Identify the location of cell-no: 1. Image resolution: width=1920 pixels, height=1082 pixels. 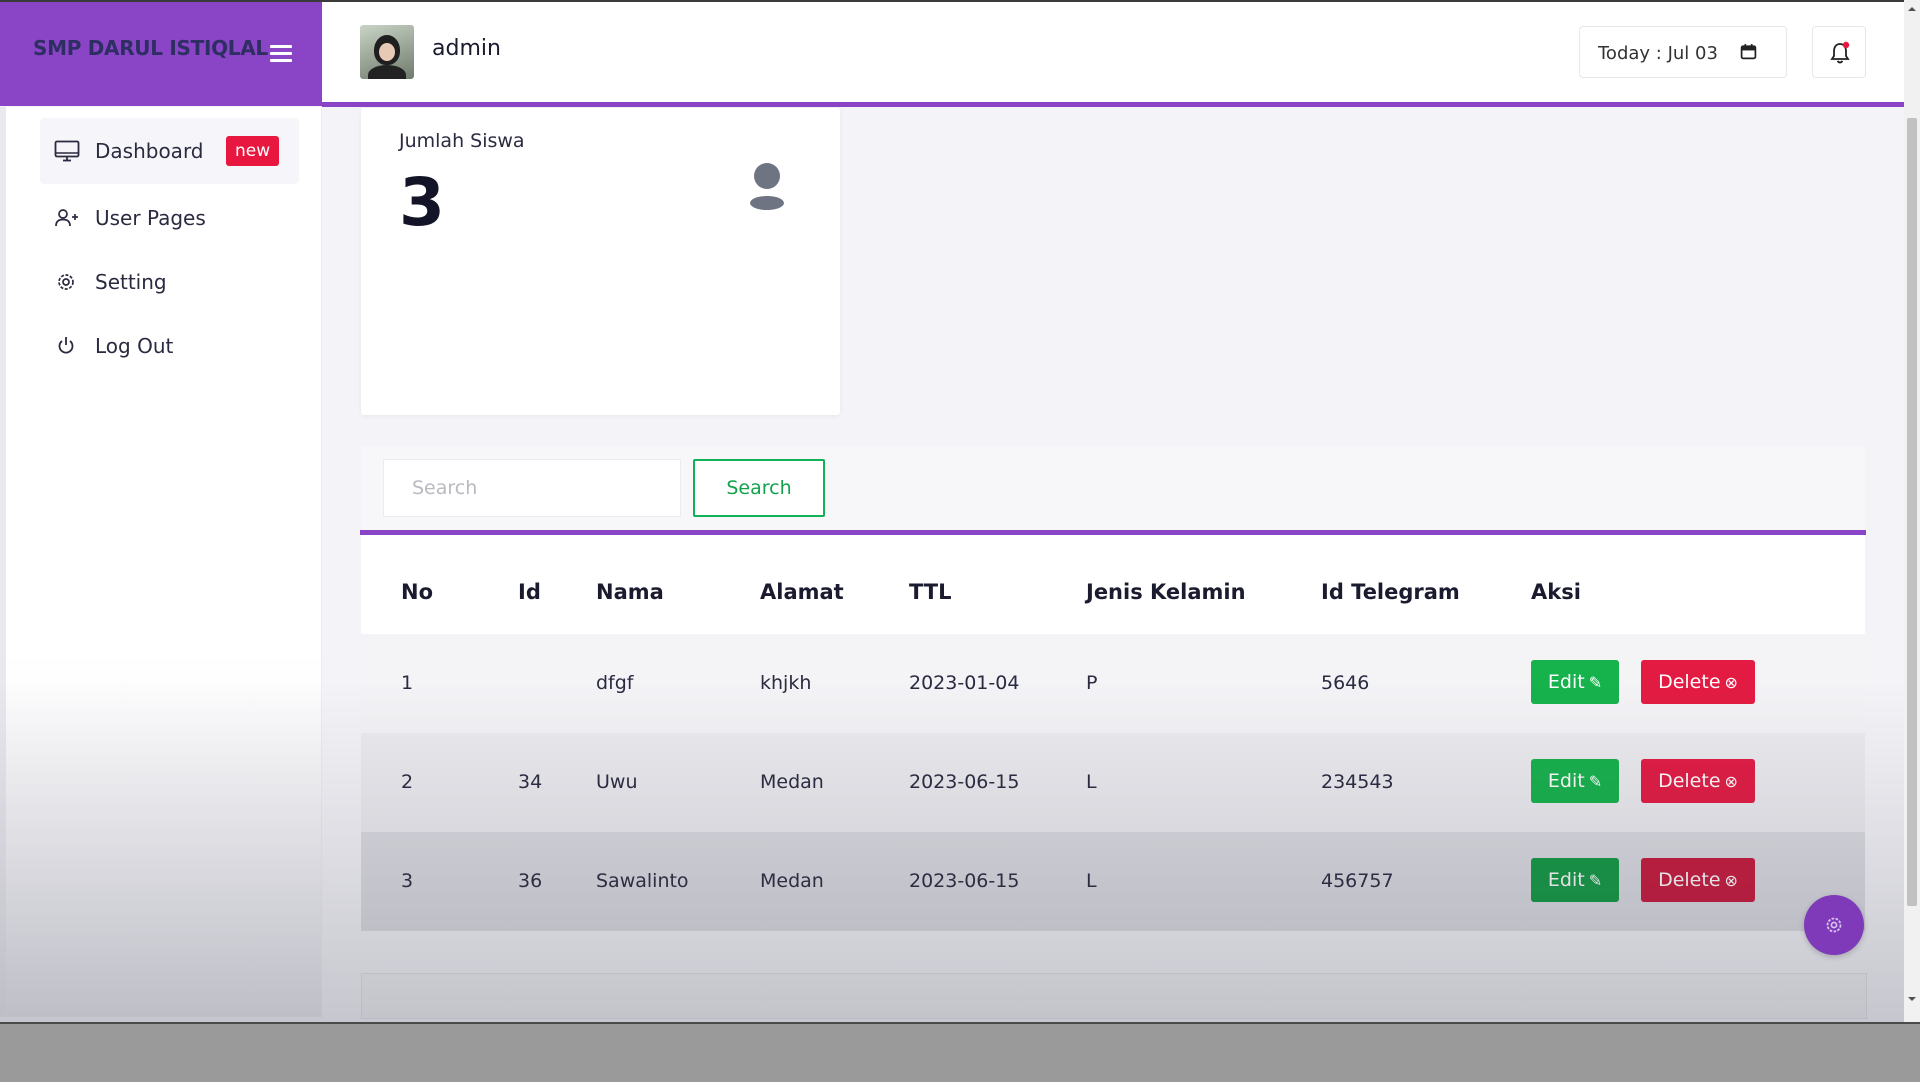
(407, 683).